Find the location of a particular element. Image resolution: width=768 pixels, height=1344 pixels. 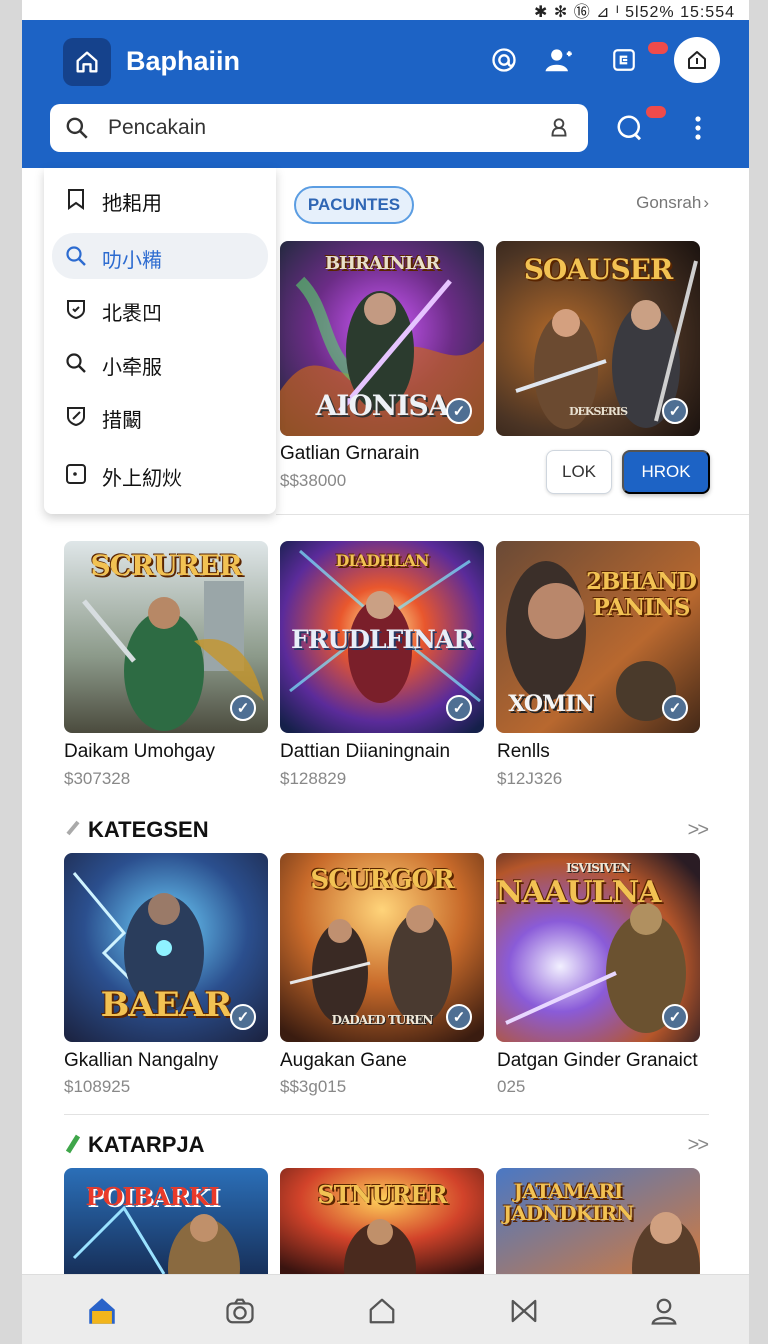

share-icon is located at coordinates (624, 60).